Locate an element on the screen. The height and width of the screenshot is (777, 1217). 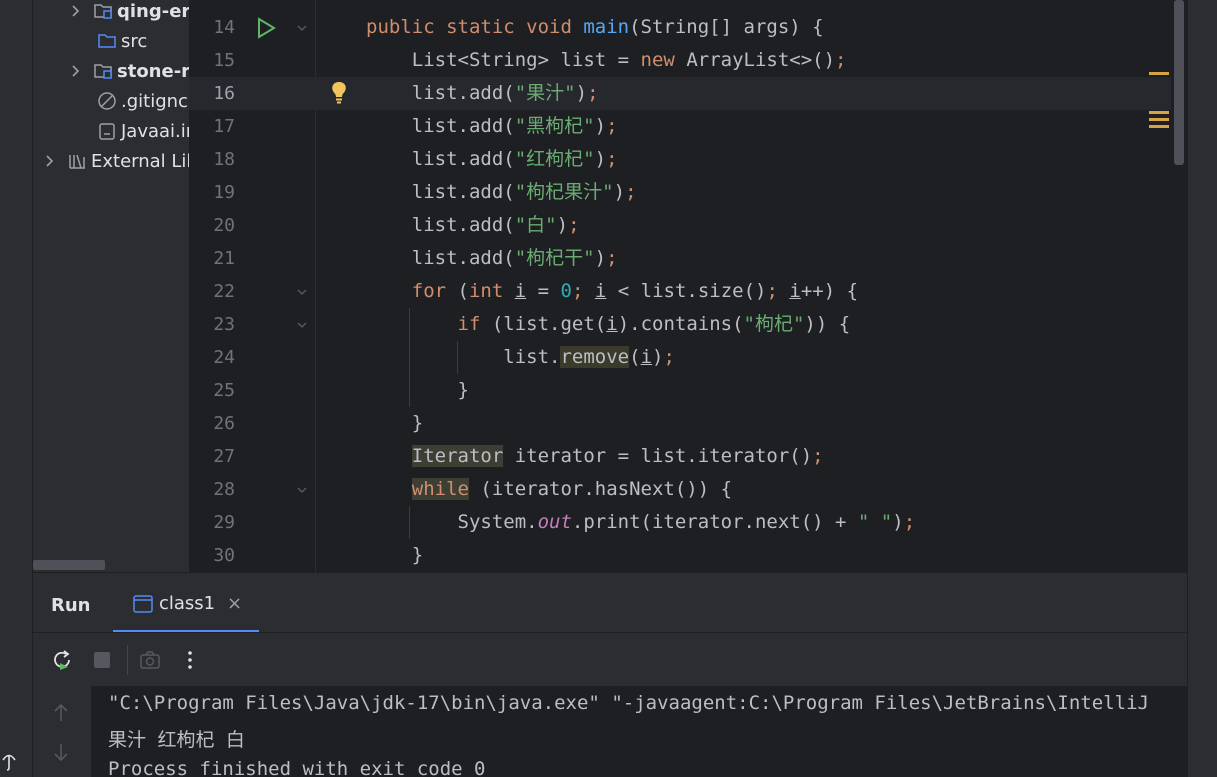
code-token: ArrayList<>() is located at coordinates (761, 60).